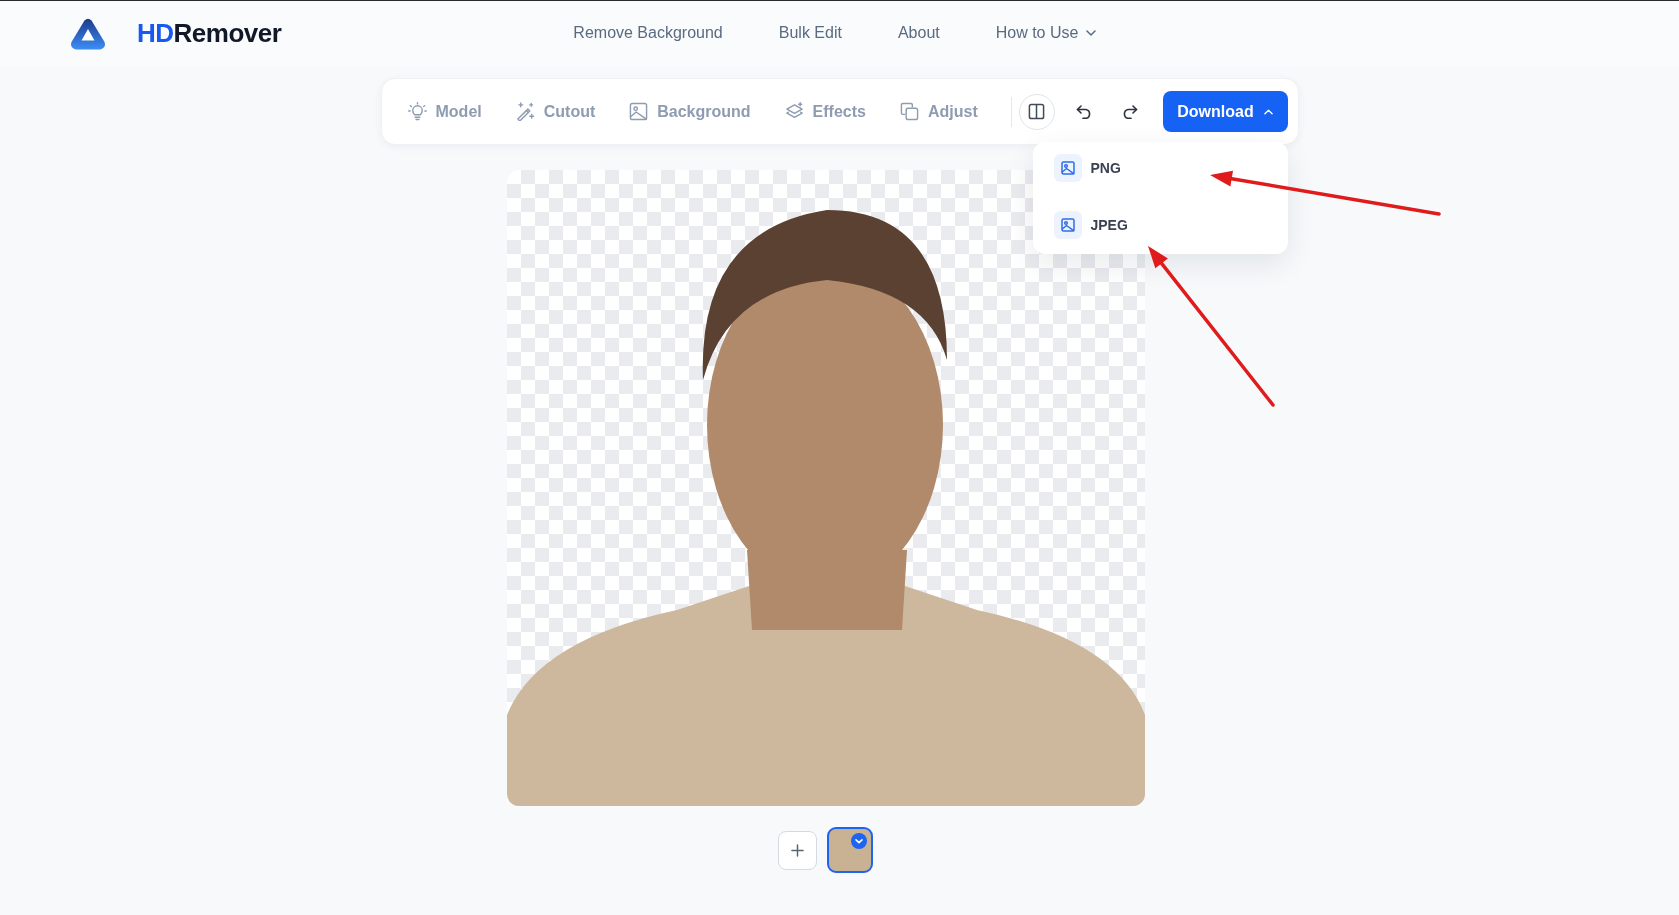 The width and height of the screenshot is (1679, 915). Describe the element at coordinates (797, 850) in the screenshot. I see `plus-icon` at that location.